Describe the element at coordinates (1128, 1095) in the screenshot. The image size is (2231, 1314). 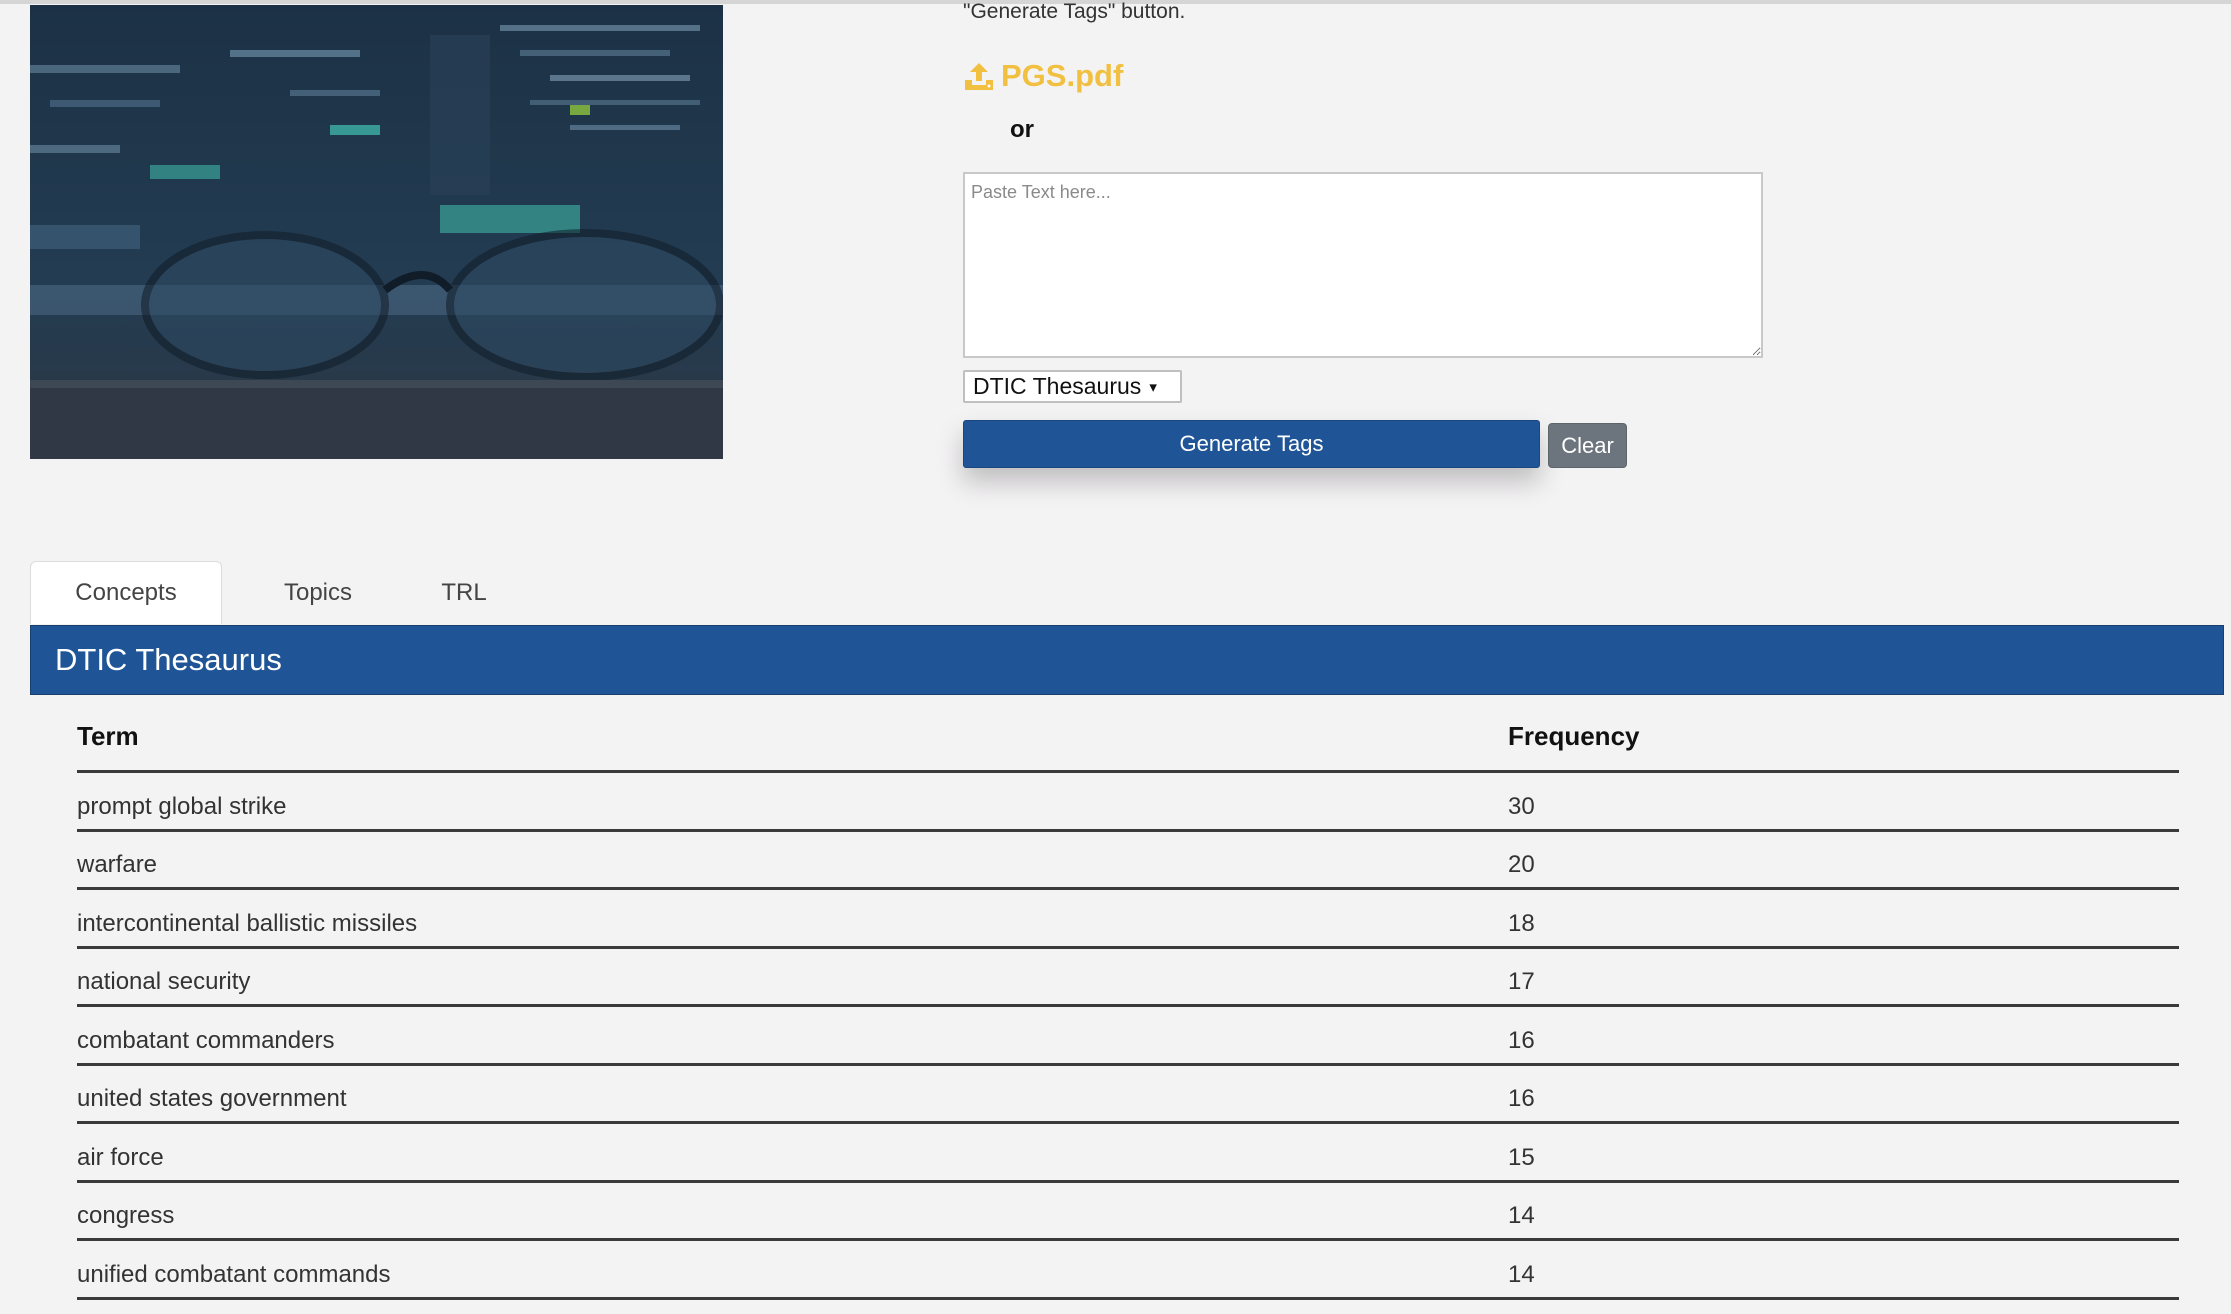
I see `table-row: united states government 16` at that location.